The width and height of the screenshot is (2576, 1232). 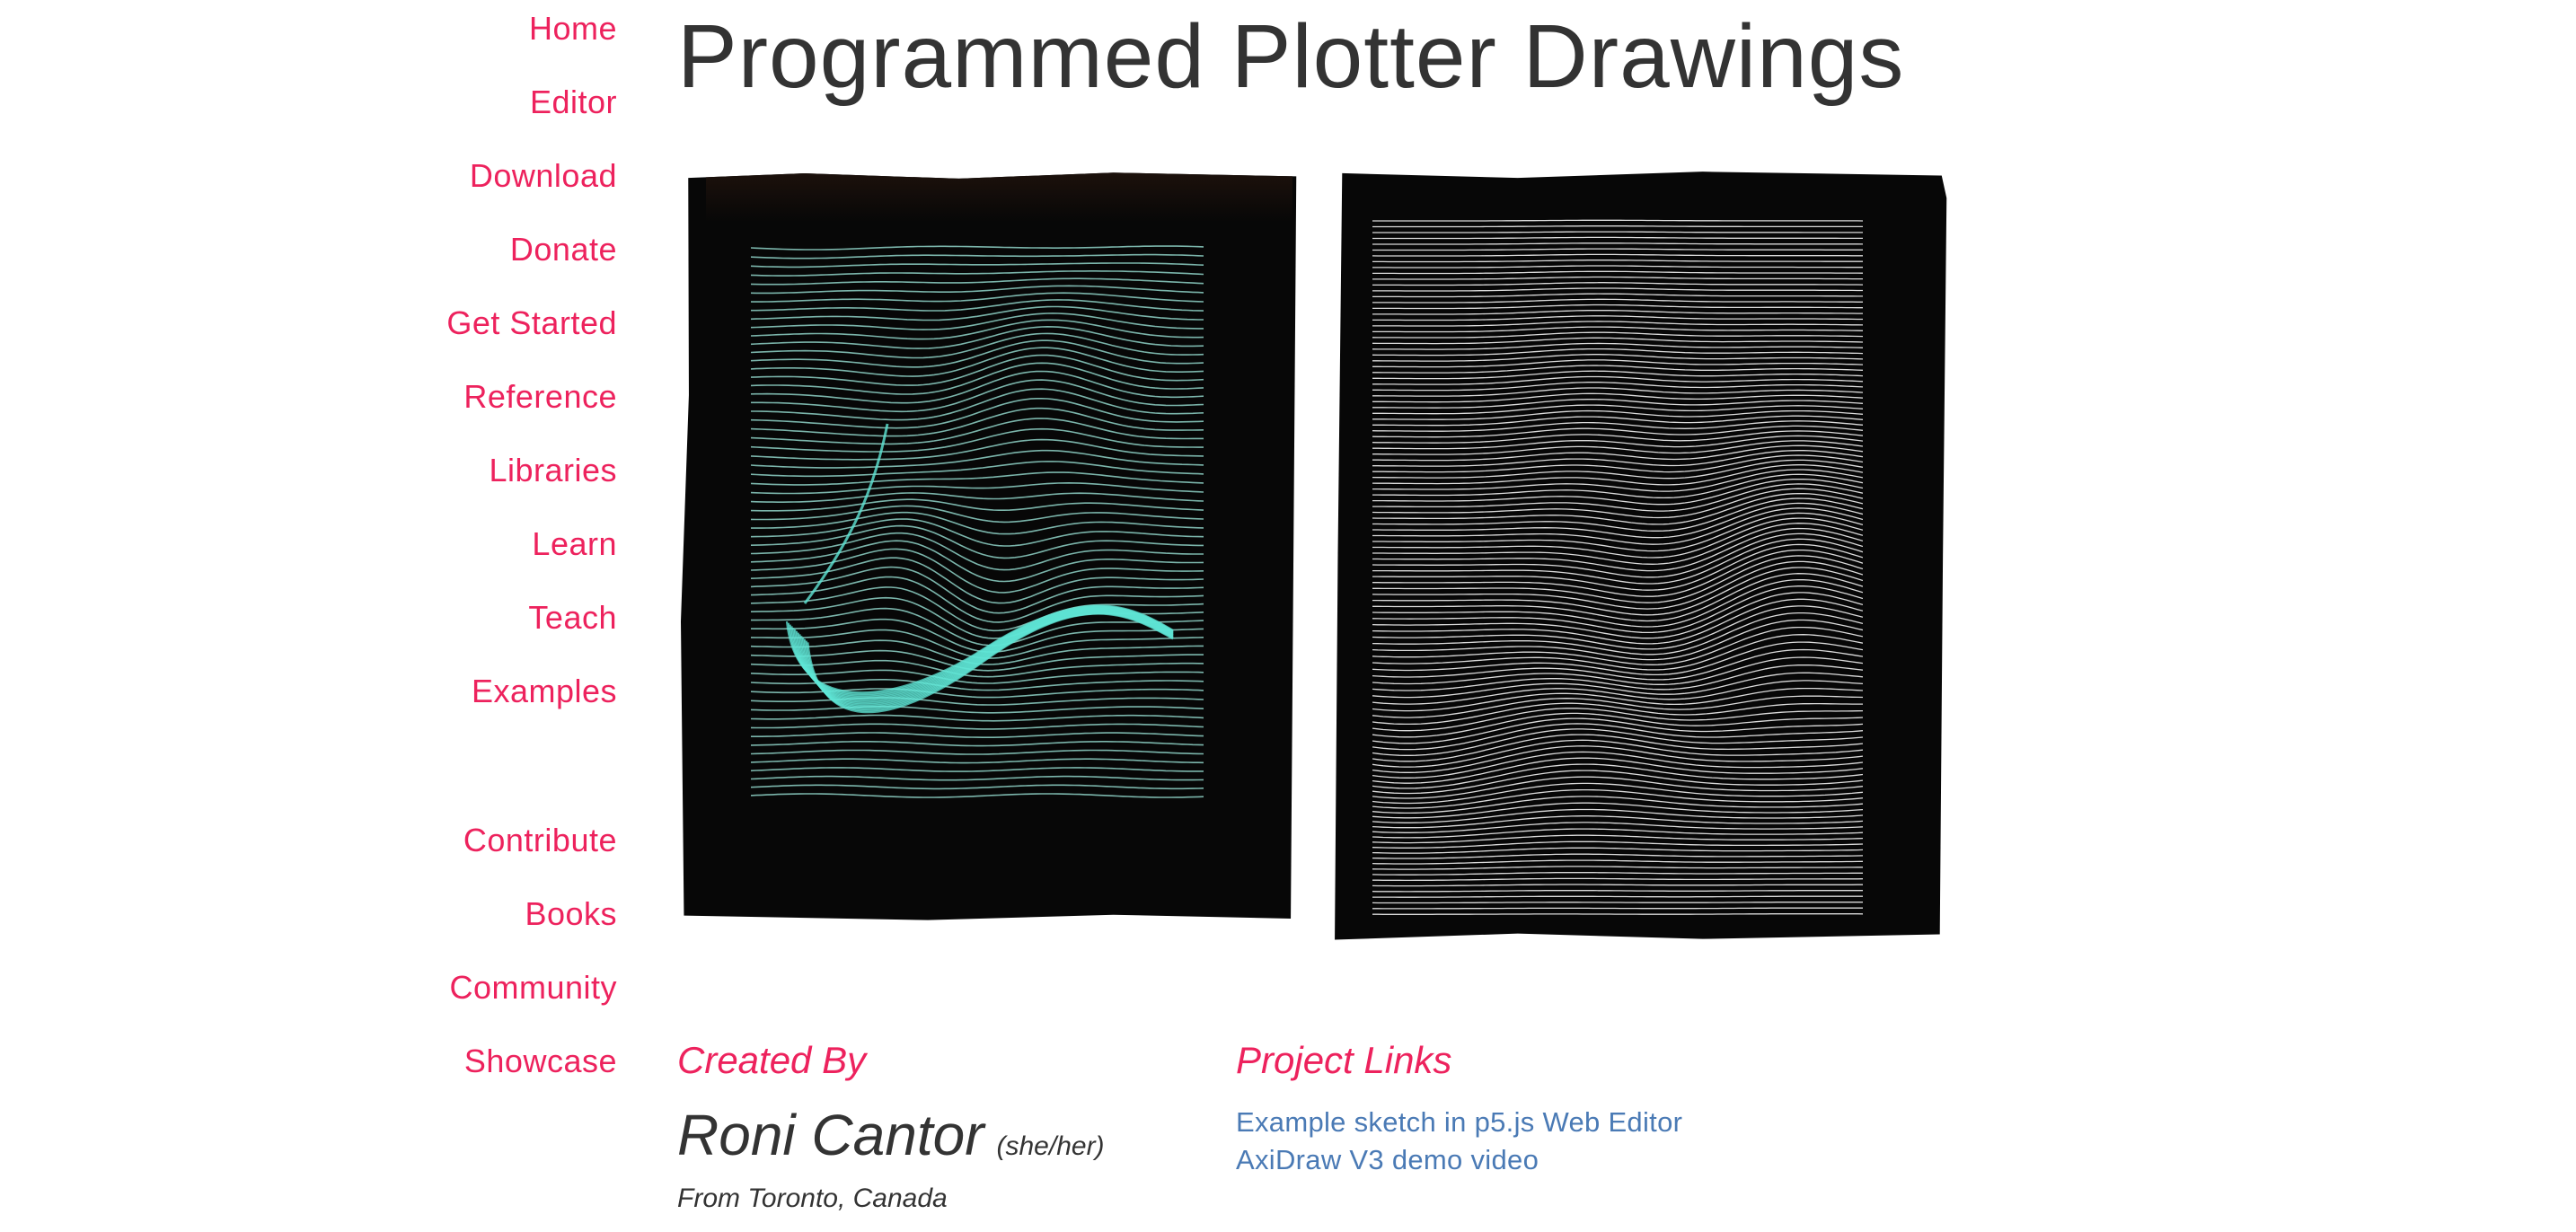 What do you see at coordinates (1459, 1122) in the screenshot?
I see `link-p5-web-editor-sketch: Example sketch in p5.js Web Editor` at bounding box center [1459, 1122].